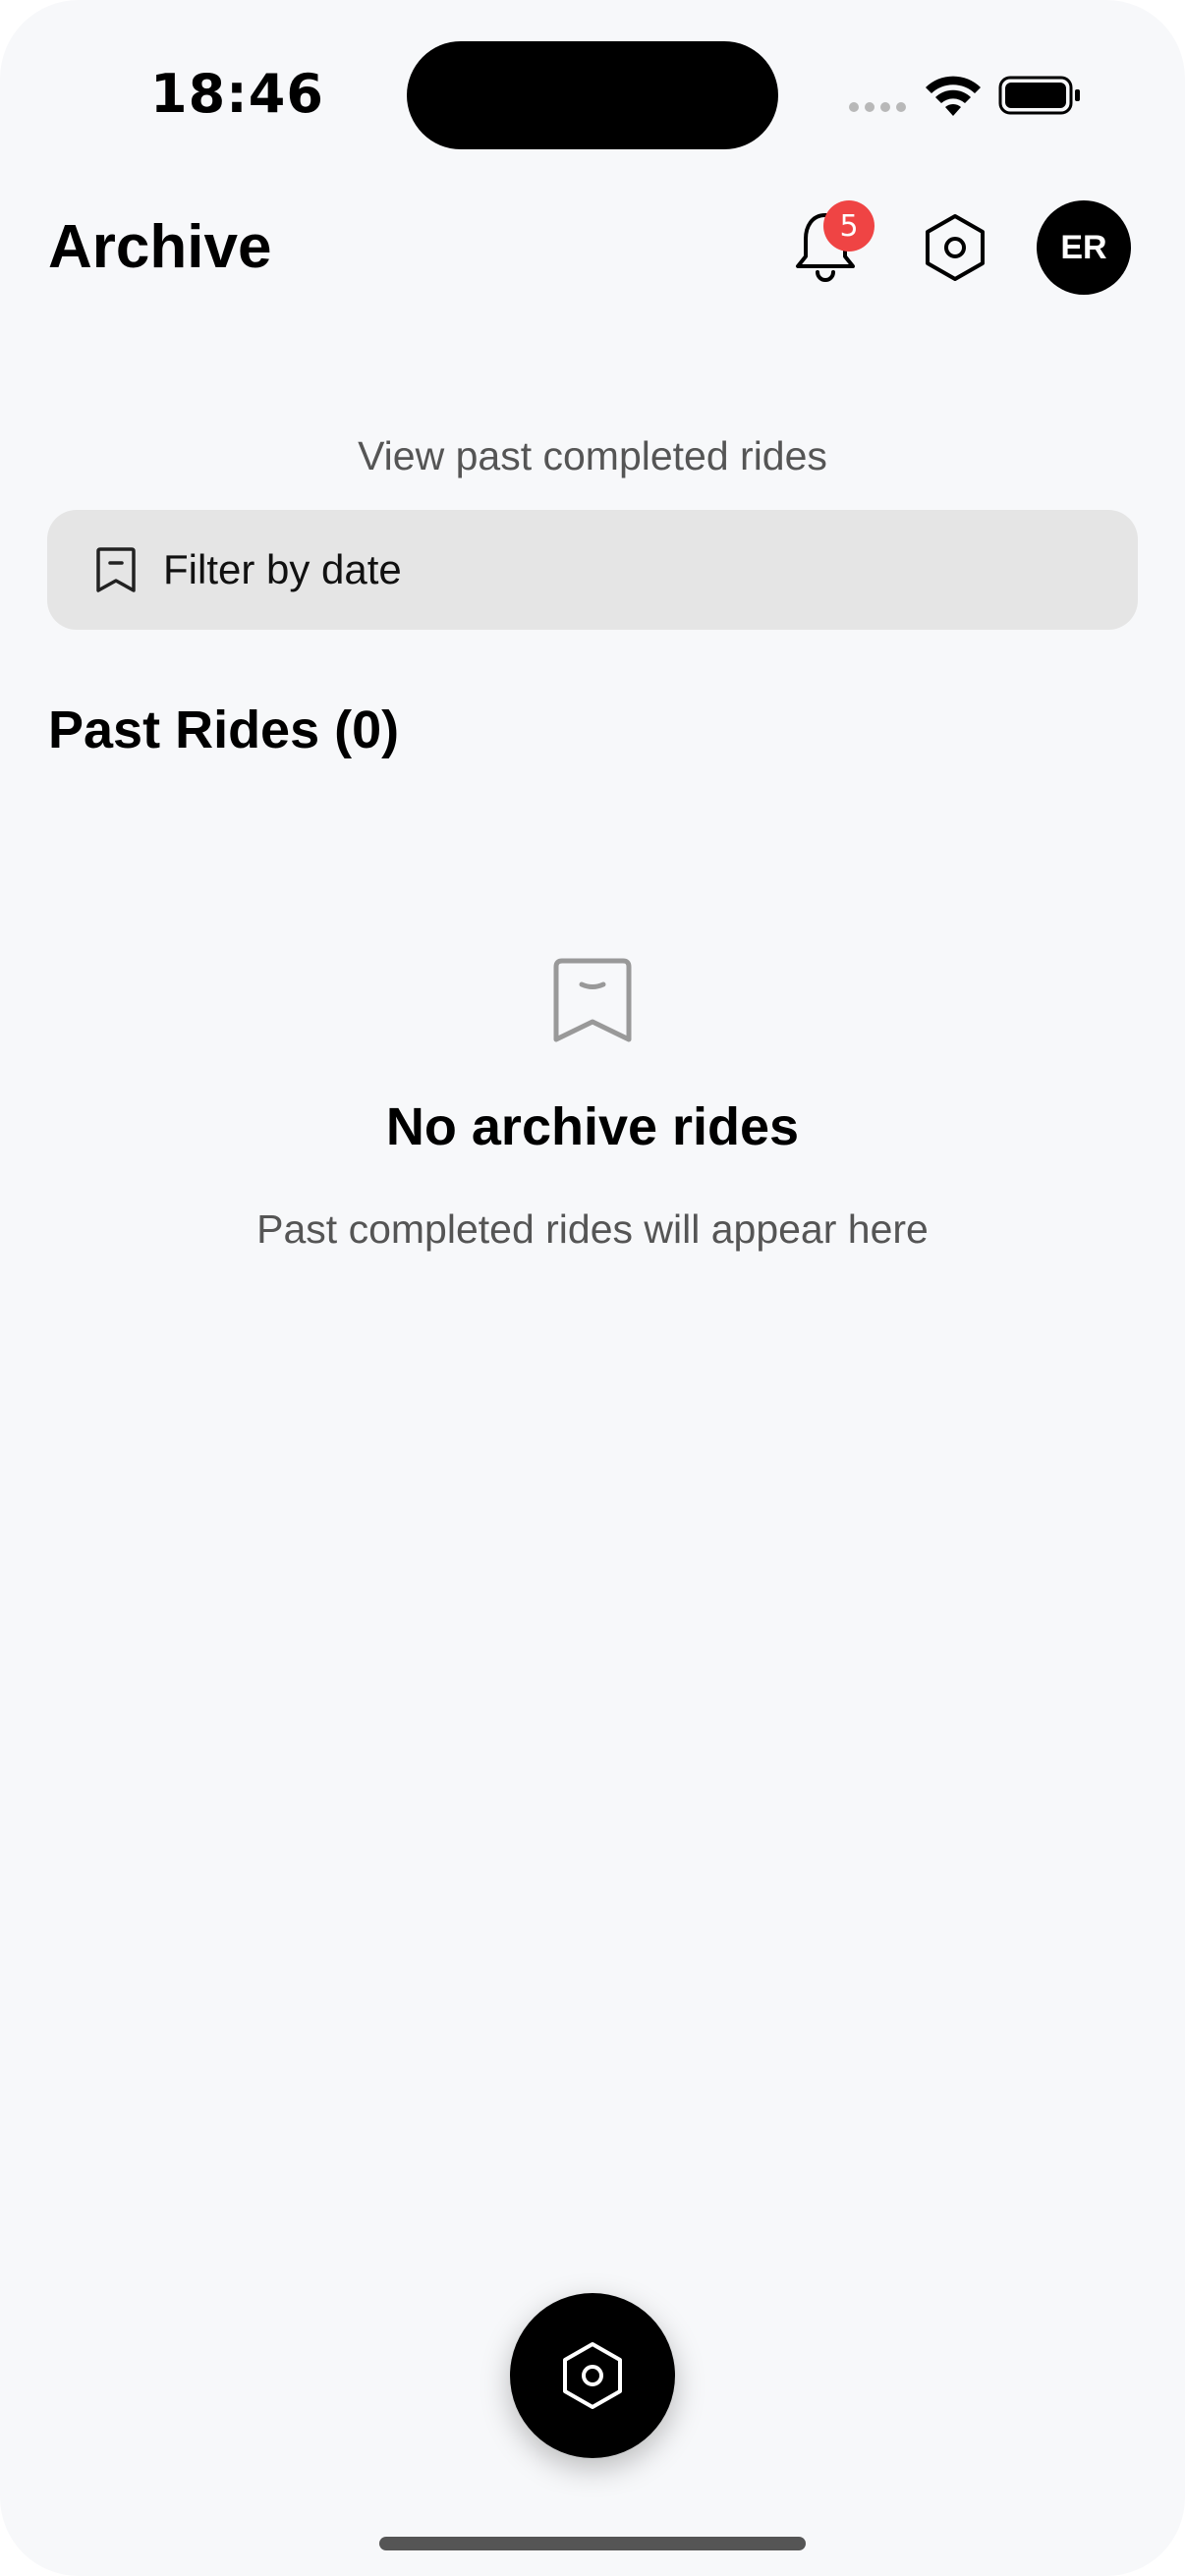 The width and height of the screenshot is (1185, 2576). Describe the element at coordinates (592, 1229) in the screenshot. I see `empty-state-subtitle: Past completed rides will appear here` at that location.